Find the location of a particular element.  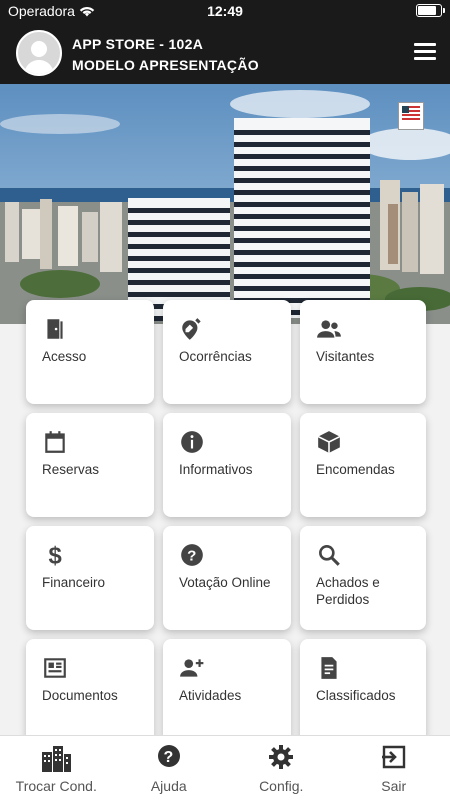

card-informativos: Informativos is located at coordinates (227, 465).